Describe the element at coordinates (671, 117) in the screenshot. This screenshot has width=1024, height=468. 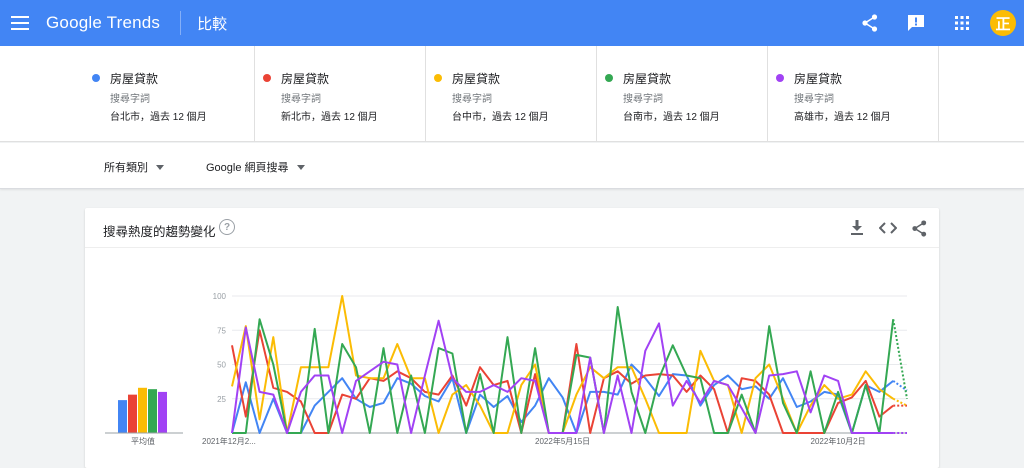
I see `term-region: 台南市，過去 12 個月` at that location.